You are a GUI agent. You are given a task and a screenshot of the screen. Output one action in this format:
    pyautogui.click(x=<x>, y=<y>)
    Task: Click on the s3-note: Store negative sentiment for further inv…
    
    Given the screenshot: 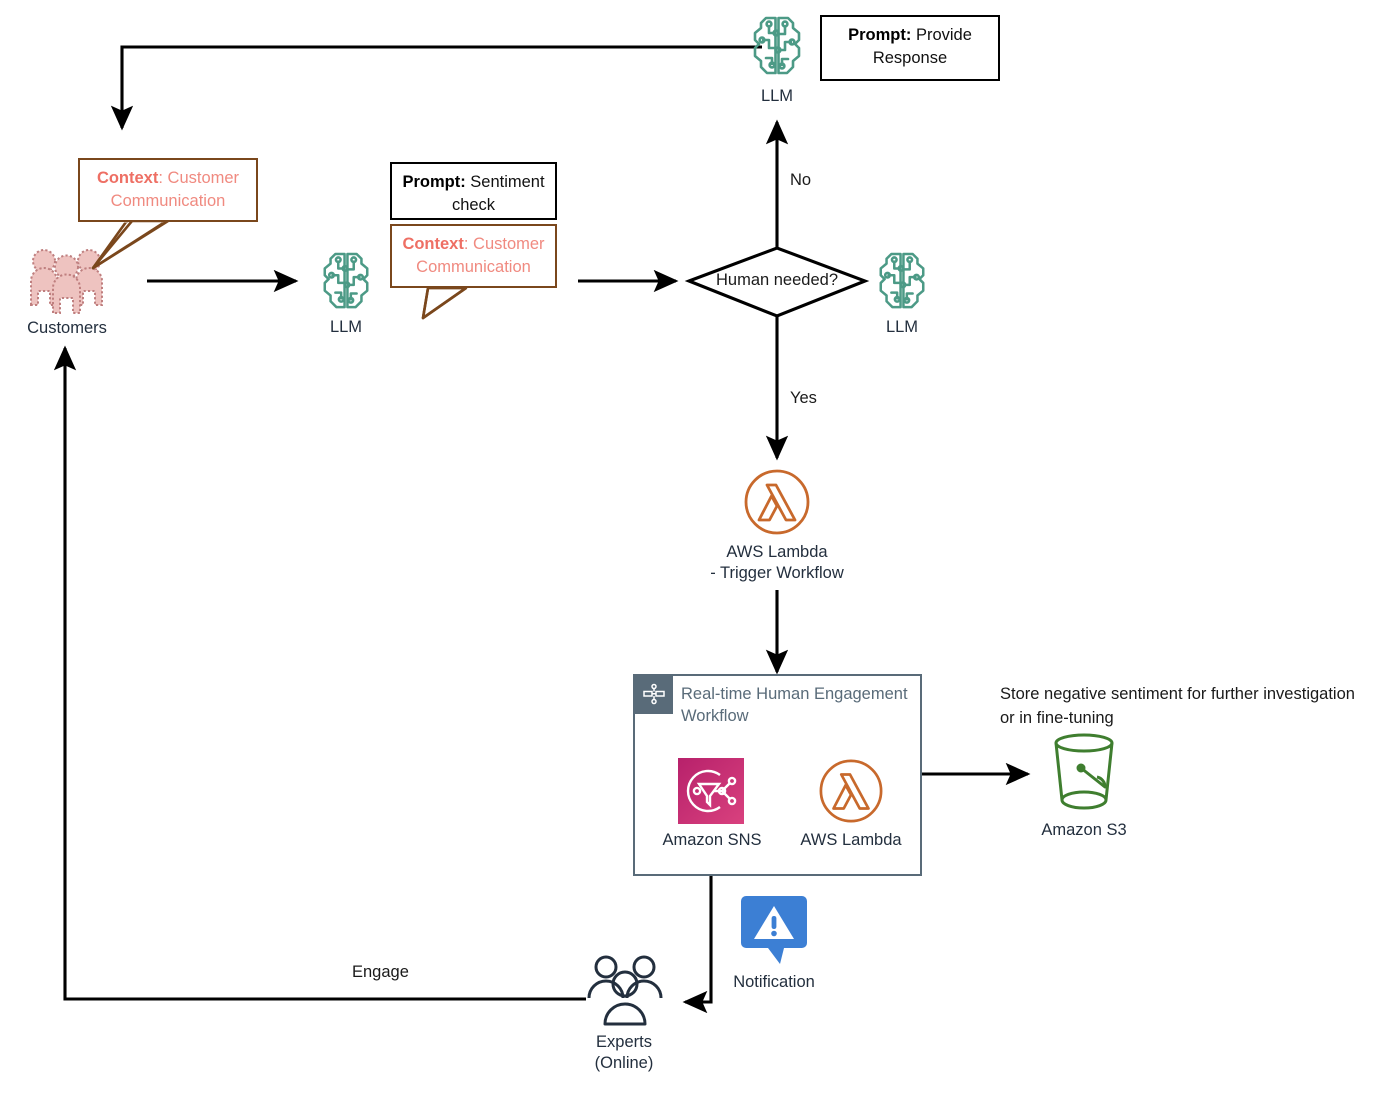 What is the action you would take?
    pyautogui.click(x=1177, y=706)
    